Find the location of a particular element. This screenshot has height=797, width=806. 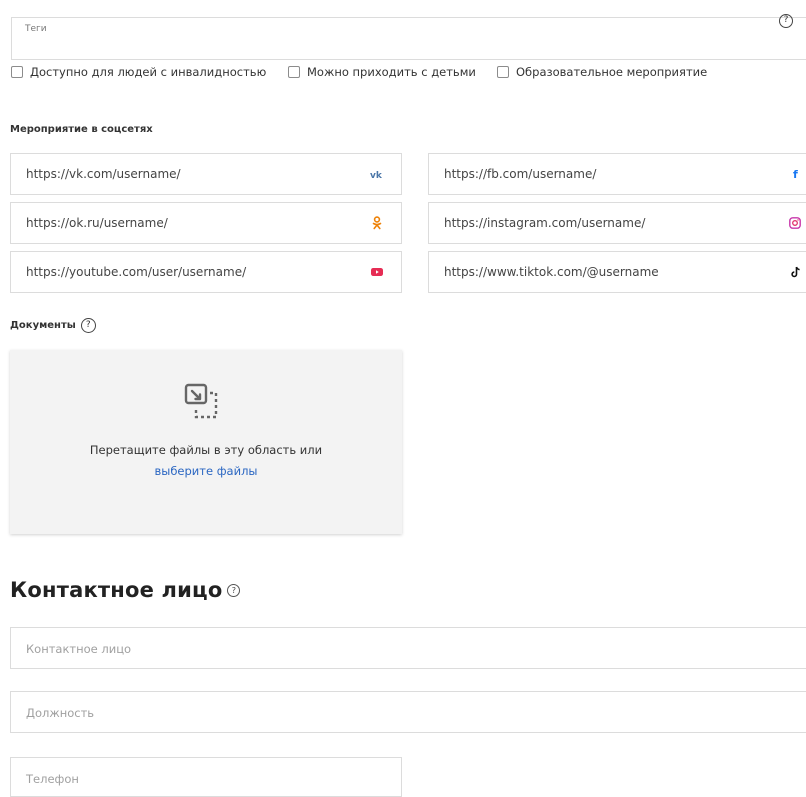

checkbox-label: Образовательное мероприятие is located at coordinates (612, 72).